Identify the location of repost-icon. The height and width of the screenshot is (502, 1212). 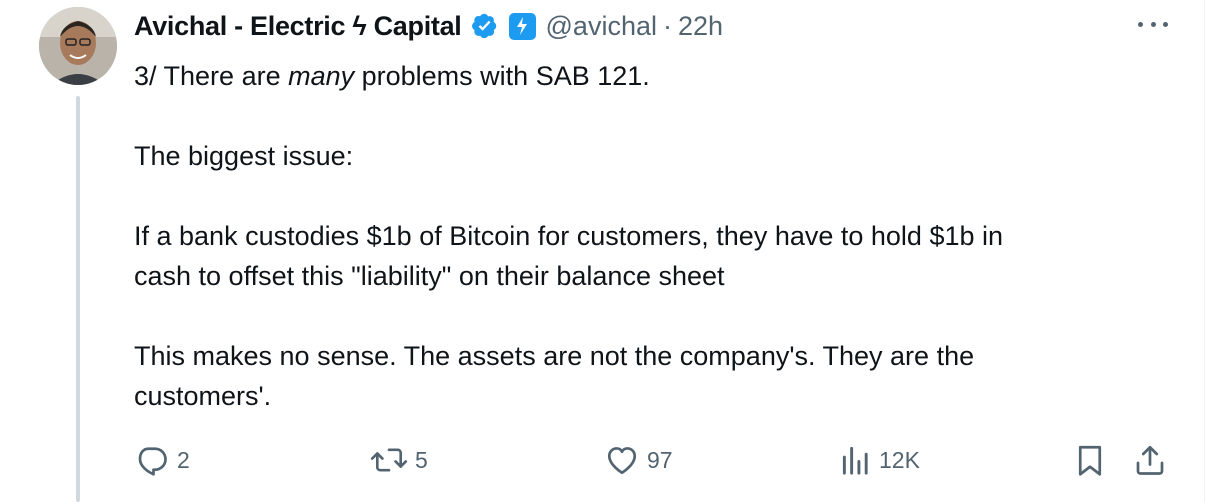
(389, 460).